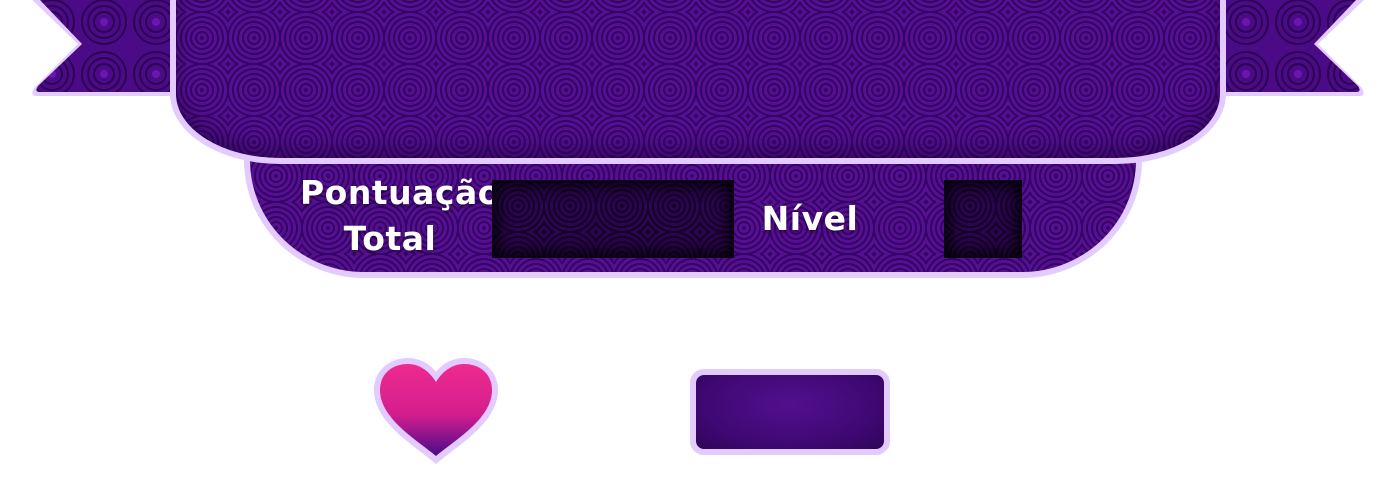  What do you see at coordinates (436, 411) in the screenshot?
I see `heart-icon` at bounding box center [436, 411].